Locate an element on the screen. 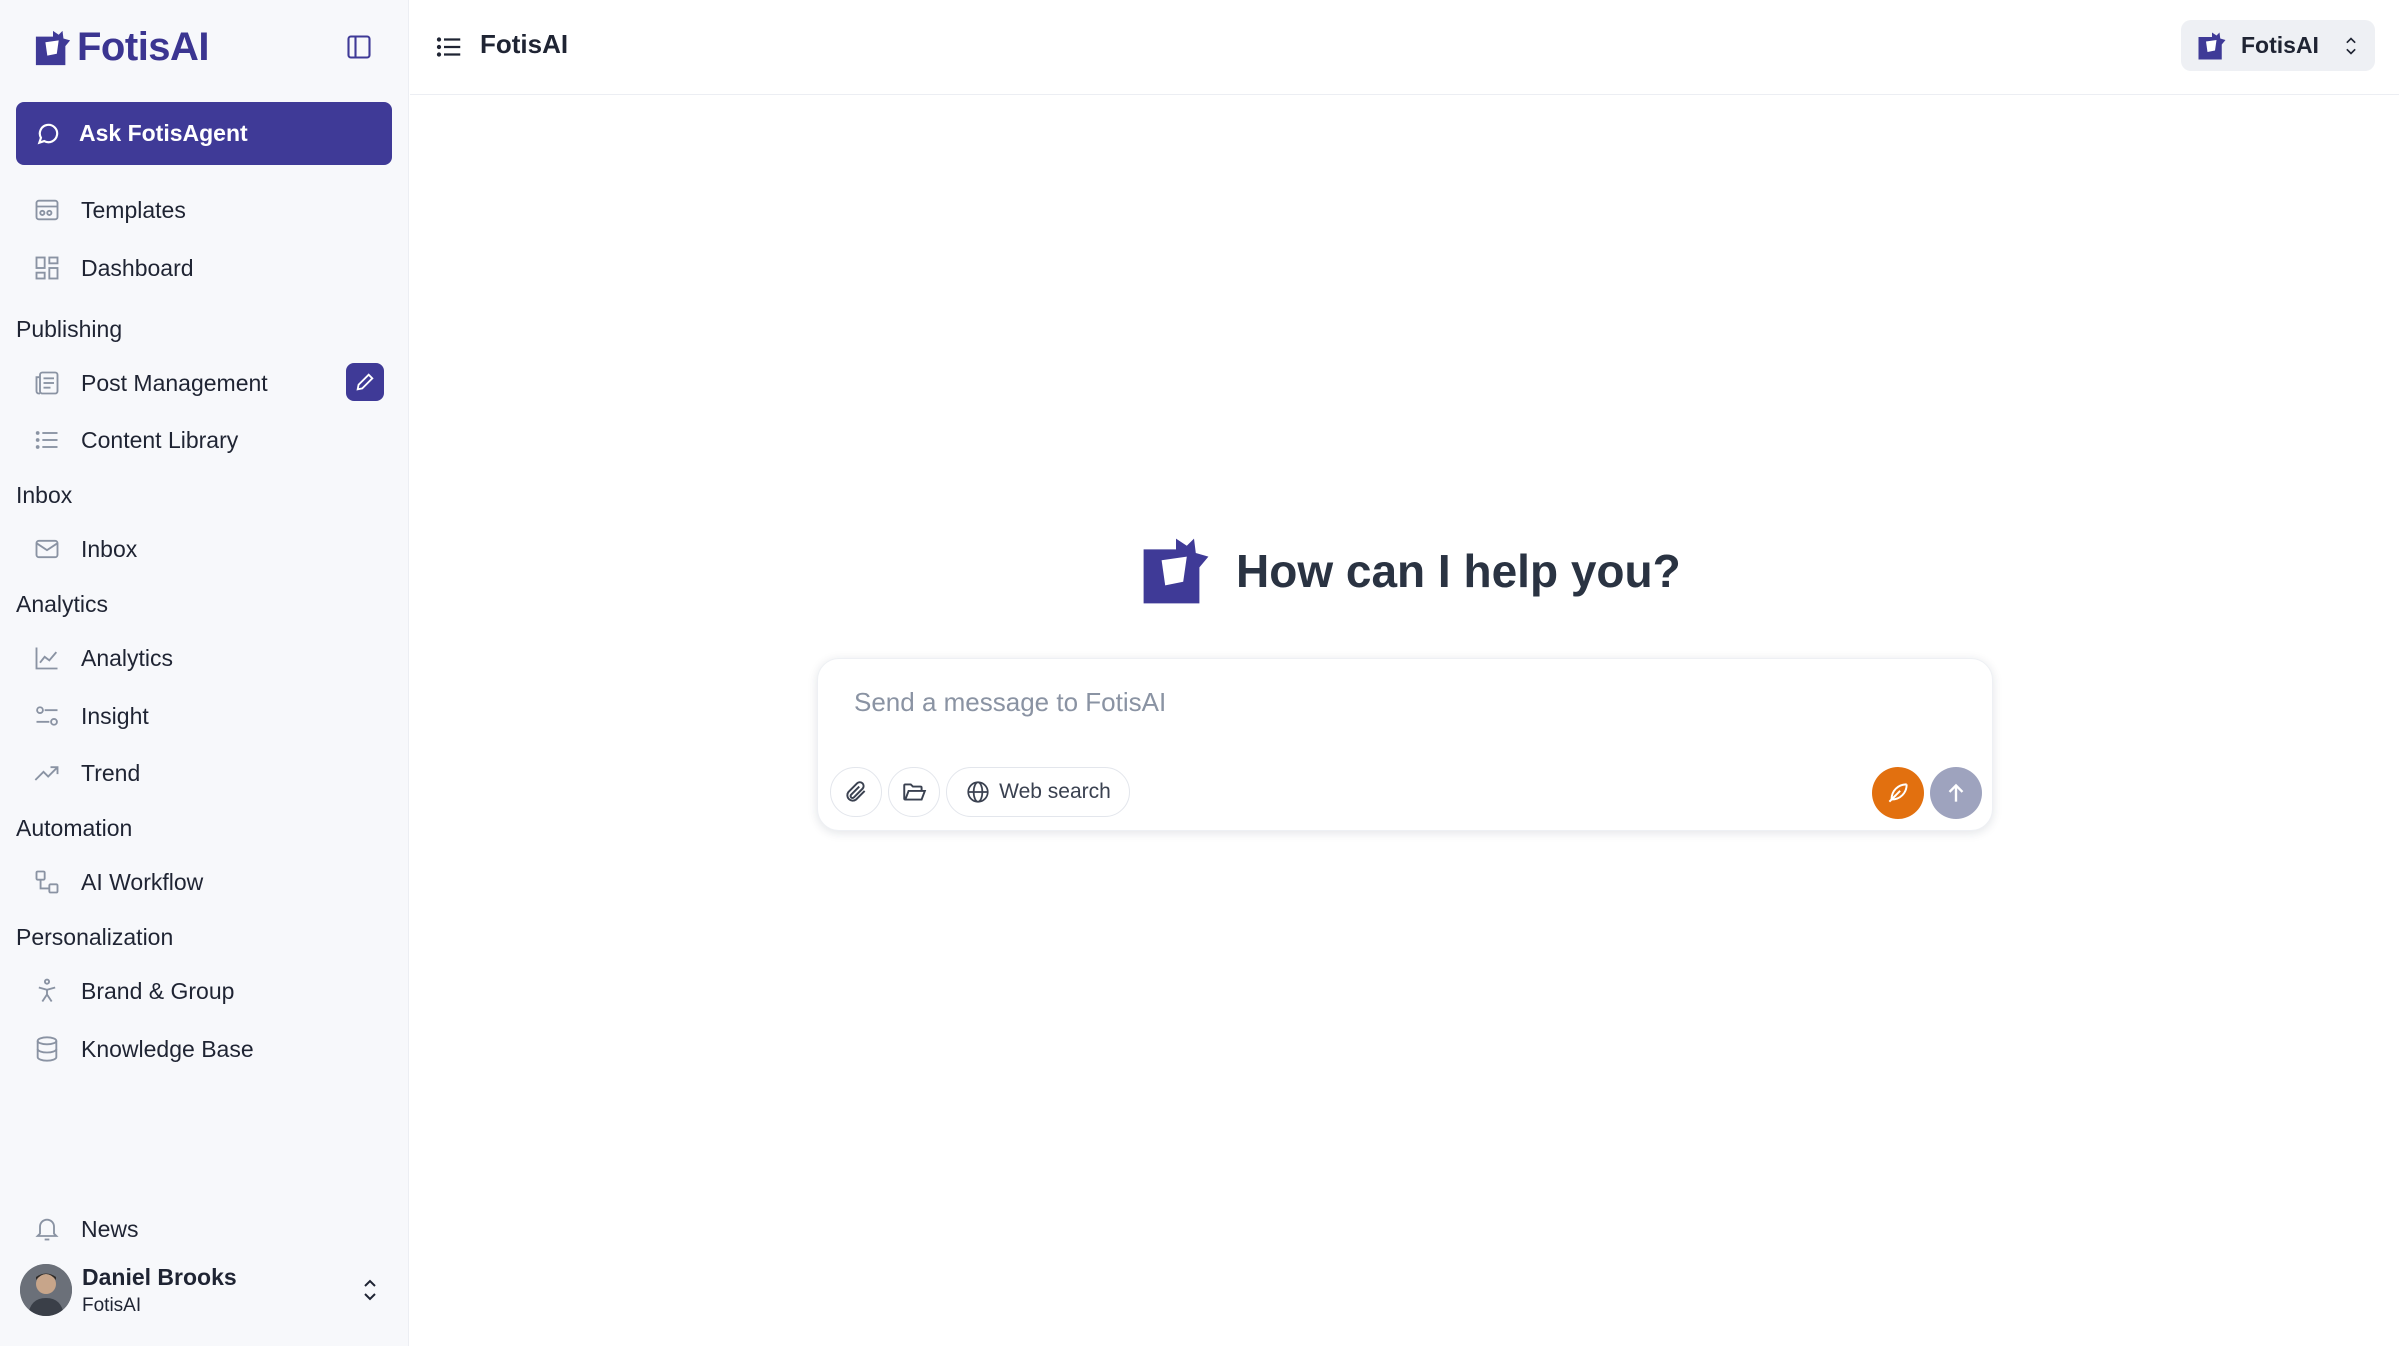 The image size is (2399, 1346). sidebar-item-templates: Templates is located at coordinates (204, 210).